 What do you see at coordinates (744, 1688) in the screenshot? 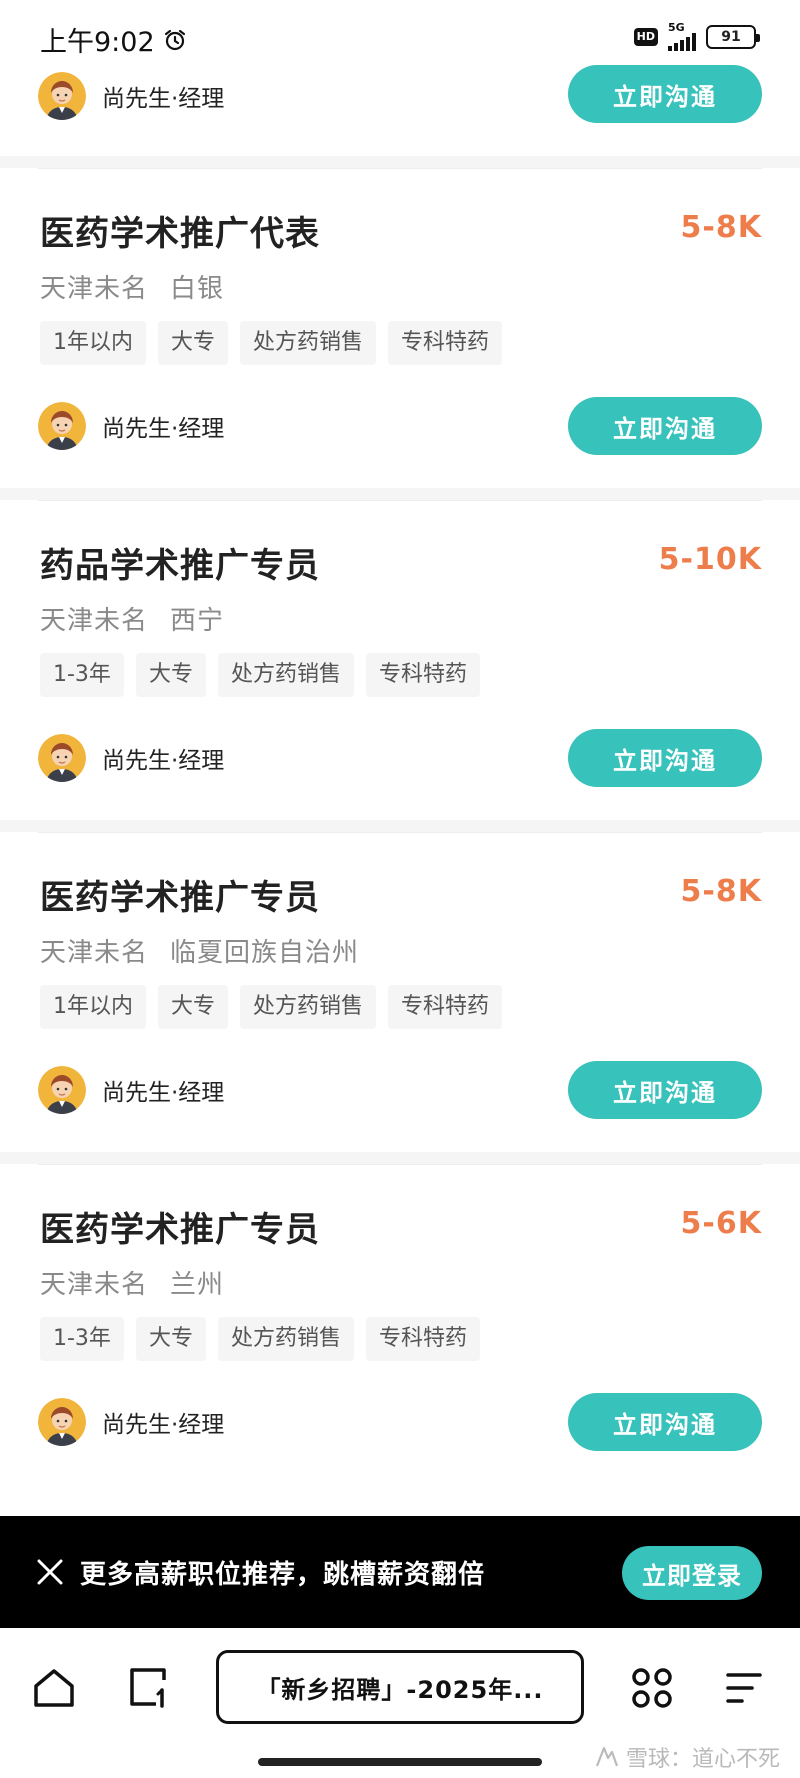
I see `menu-icon` at bounding box center [744, 1688].